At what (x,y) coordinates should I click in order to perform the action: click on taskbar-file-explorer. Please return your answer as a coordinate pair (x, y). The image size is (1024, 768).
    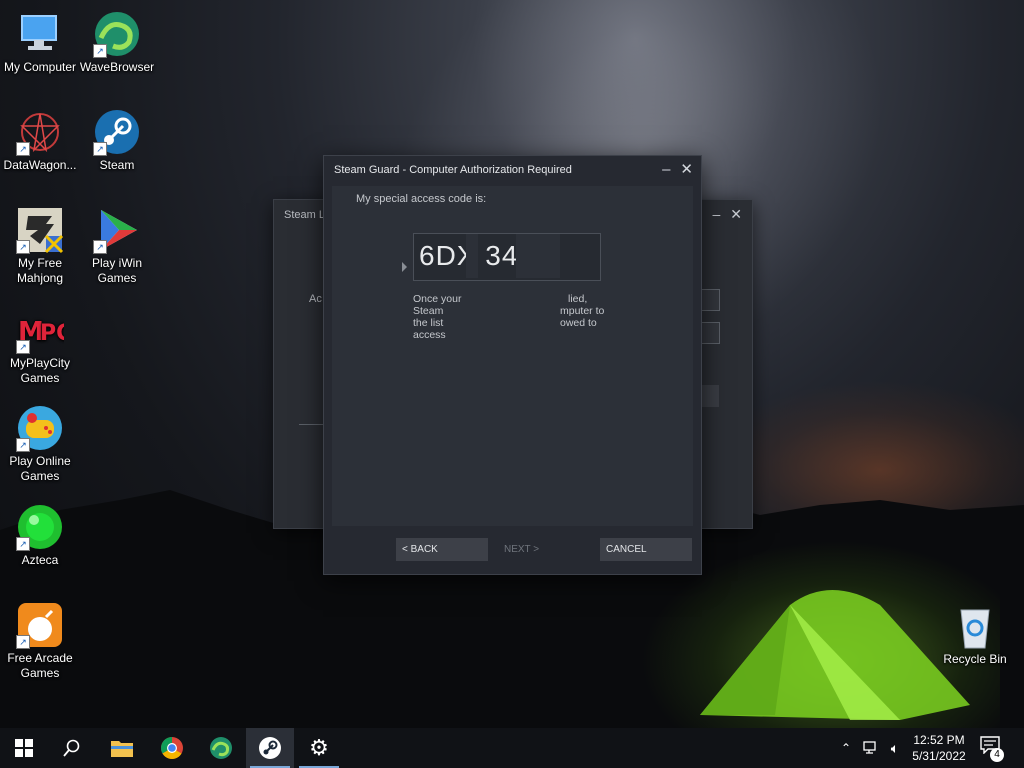
    Looking at the image, I should click on (122, 748).